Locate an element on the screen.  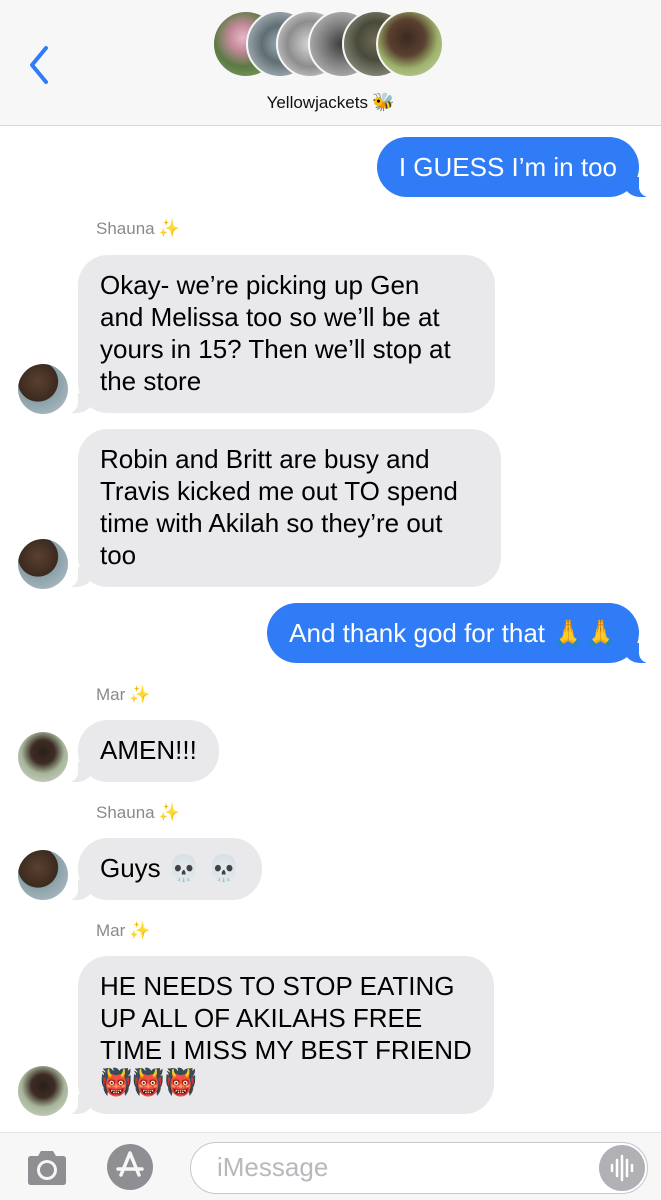
audio-message-button is located at coordinates (622, 1168).